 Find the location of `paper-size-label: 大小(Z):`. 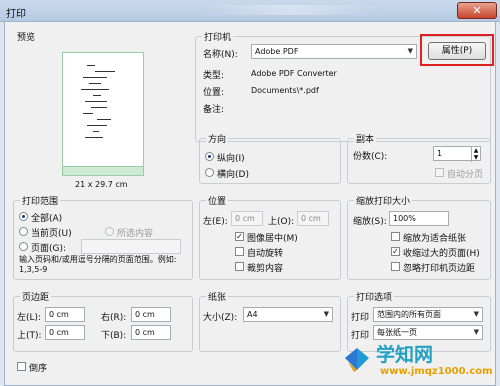

paper-size-label: 大小(Z): is located at coordinates (220, 318).